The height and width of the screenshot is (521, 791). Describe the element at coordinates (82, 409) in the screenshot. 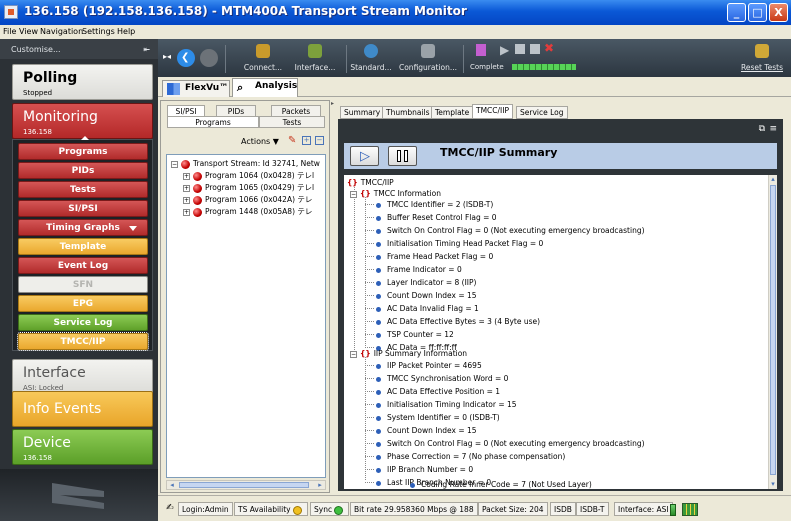

I see `info-events-button: Info Events` at that location.